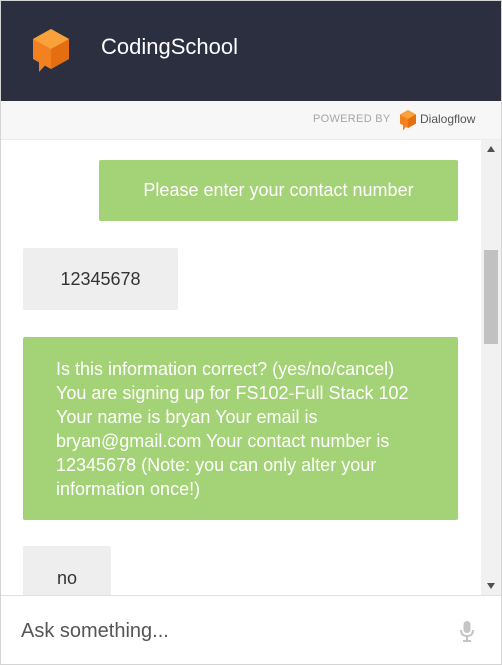  What do you see at coordinates (251, 120) in the screenshot?
I see `powered-by-bar: POWERED BY Dialogflow` at bounding box center [251, 120].